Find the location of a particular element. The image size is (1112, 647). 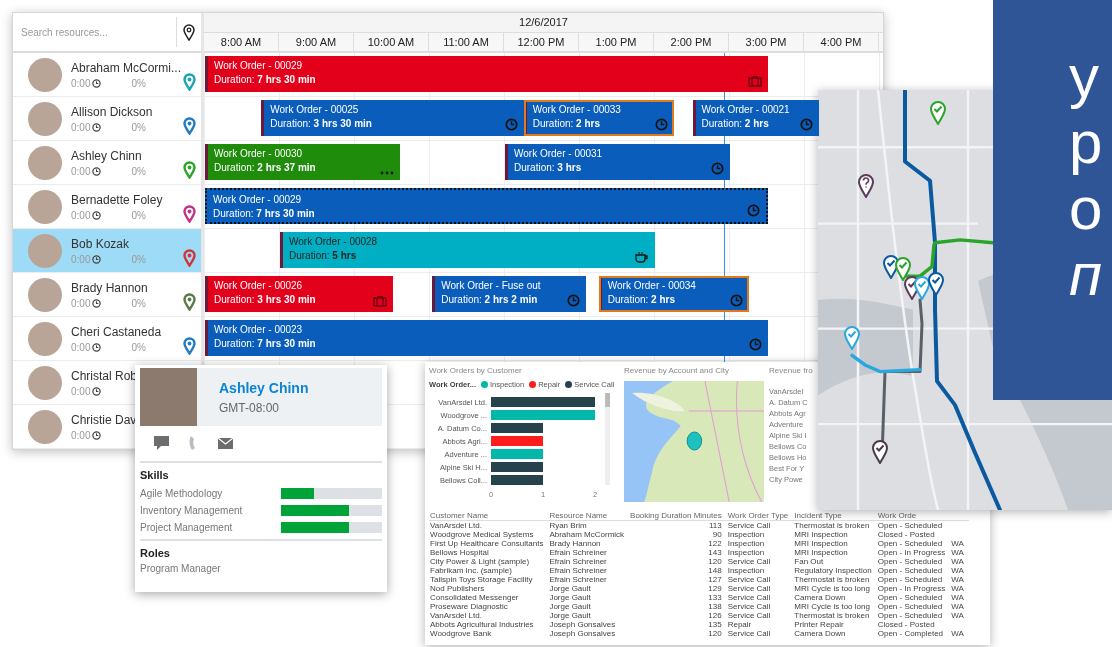

booking-block: Work Order - 00023 Duration: 7 hrs 30 min is located at coordinates (486, 338).